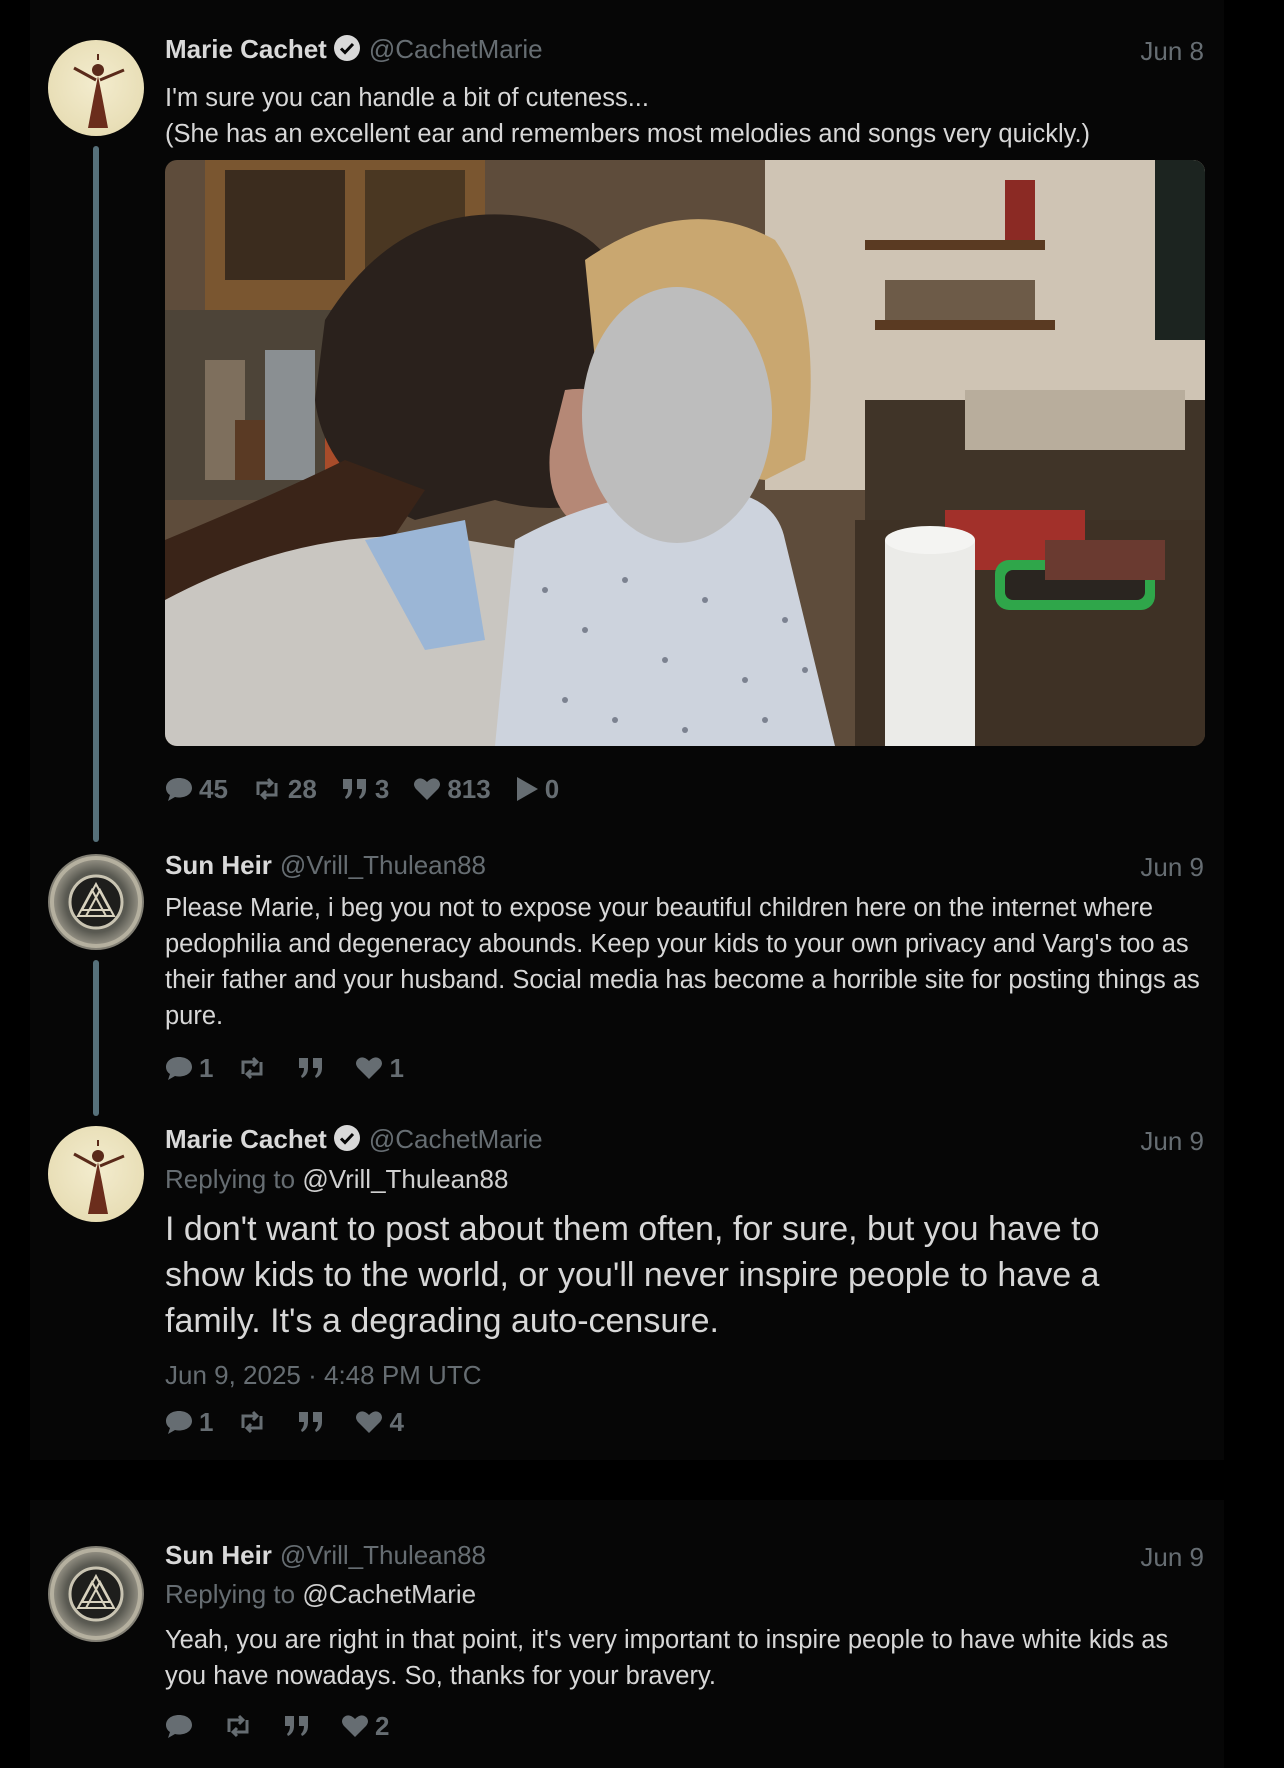  What do you see at coordinates (396, 1421) in the screenshot?
I see `like-count: 4` at bounding box center [396, 1421].